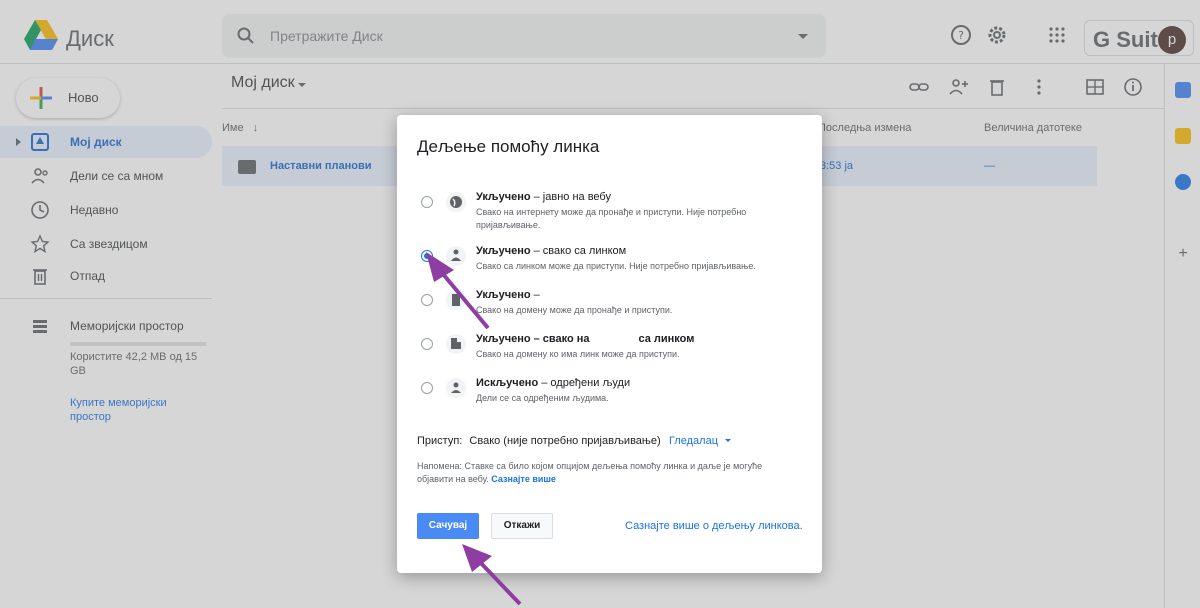 The height and width of the screenshot is (608, 1200). Describe the element at coordinates (542, 398) in the screenshot. I see `option-description: Дели се са одређеним људима.` at that location.